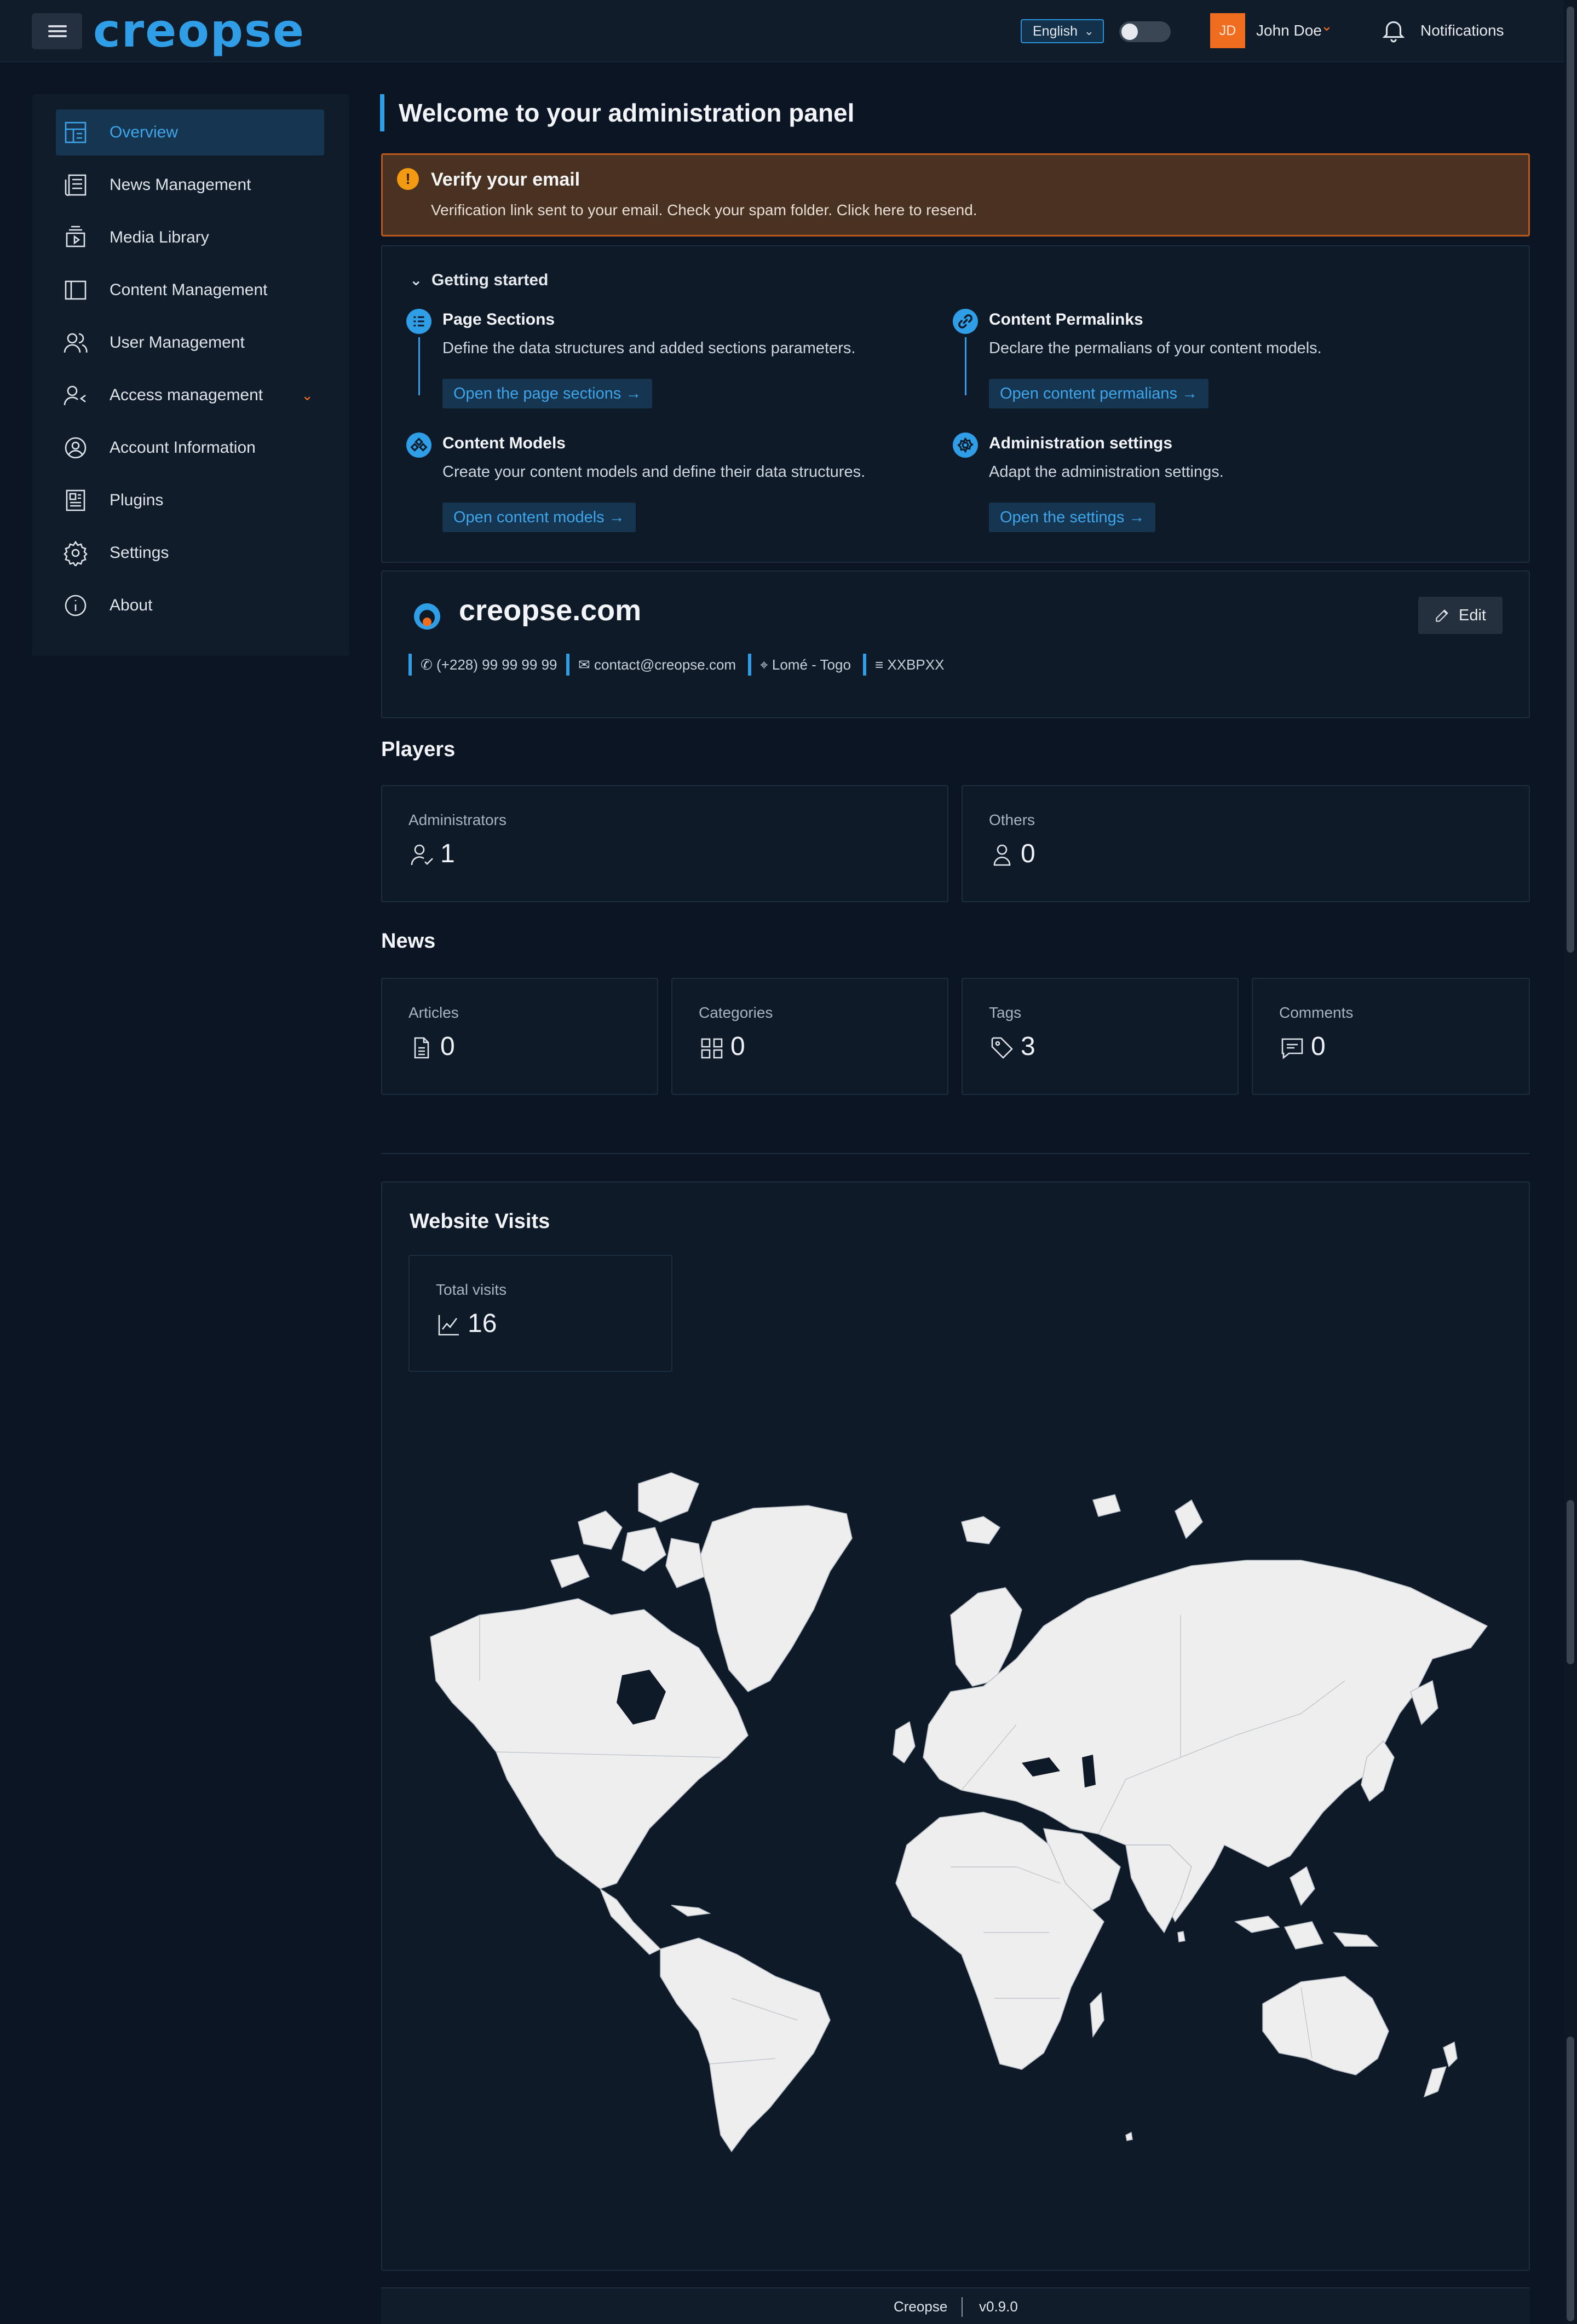 This screenshot has height=2324, width=1577. I want to click on button-label: Open content permalians, so click(1089, 393).